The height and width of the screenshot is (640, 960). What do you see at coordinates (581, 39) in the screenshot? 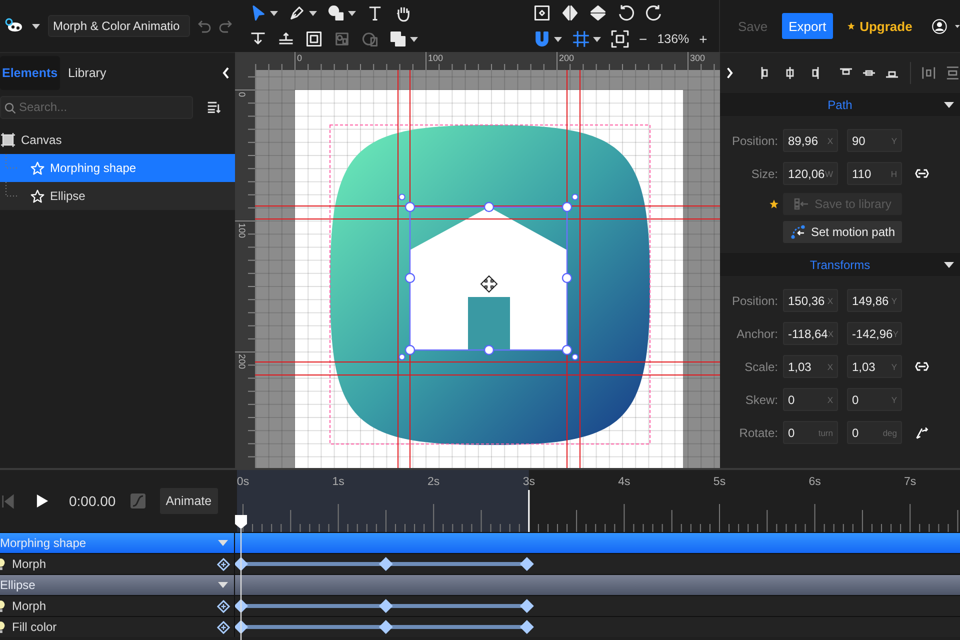
I see `grid-icon` at bounding box center [581, 39].